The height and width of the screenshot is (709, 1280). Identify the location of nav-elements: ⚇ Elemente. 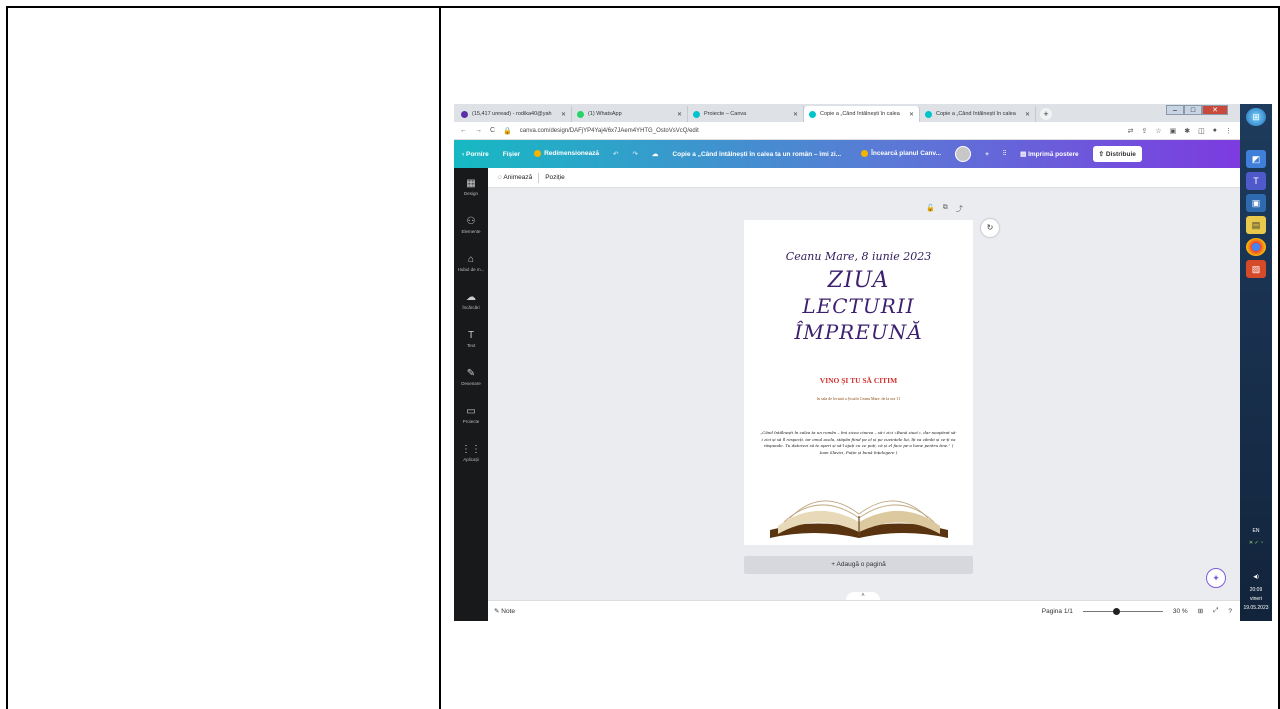
(471, 225).